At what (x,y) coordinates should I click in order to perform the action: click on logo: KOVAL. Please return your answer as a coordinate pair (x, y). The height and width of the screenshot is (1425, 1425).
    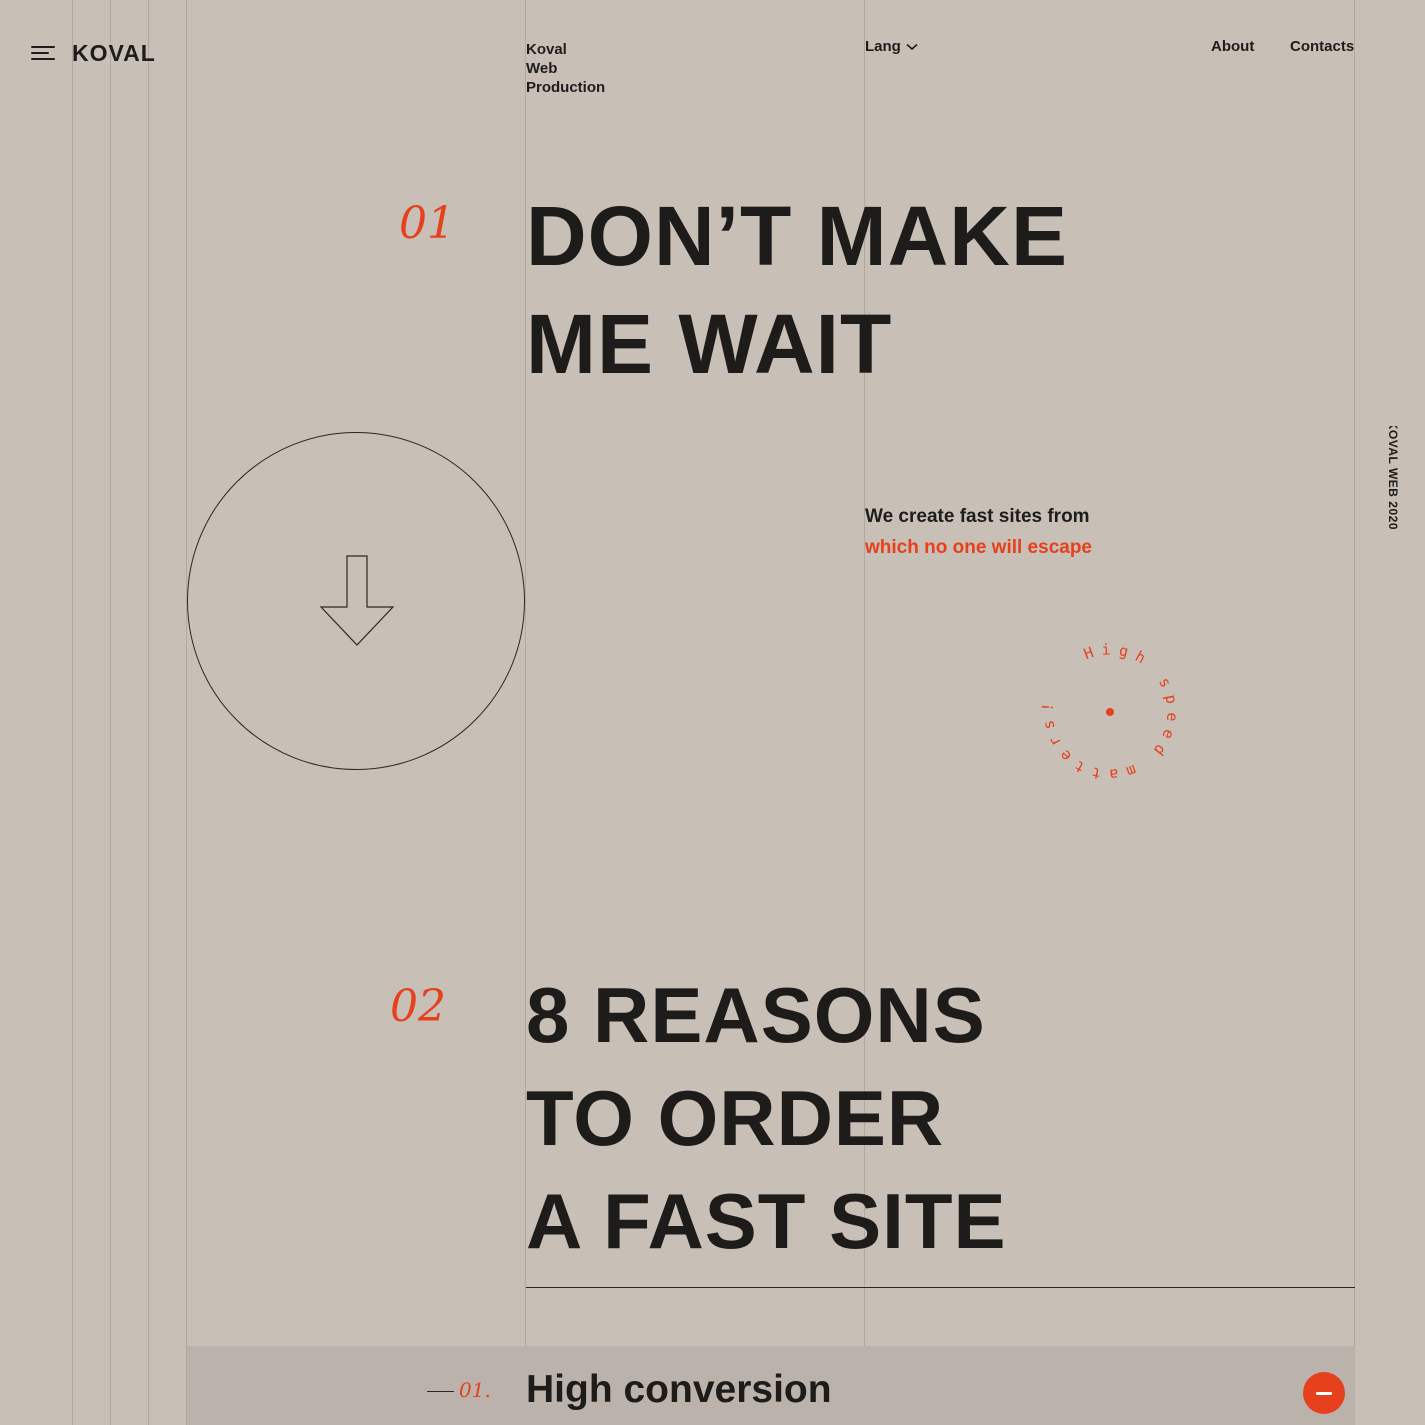
    Looking at the image, I should click on (114, 53).